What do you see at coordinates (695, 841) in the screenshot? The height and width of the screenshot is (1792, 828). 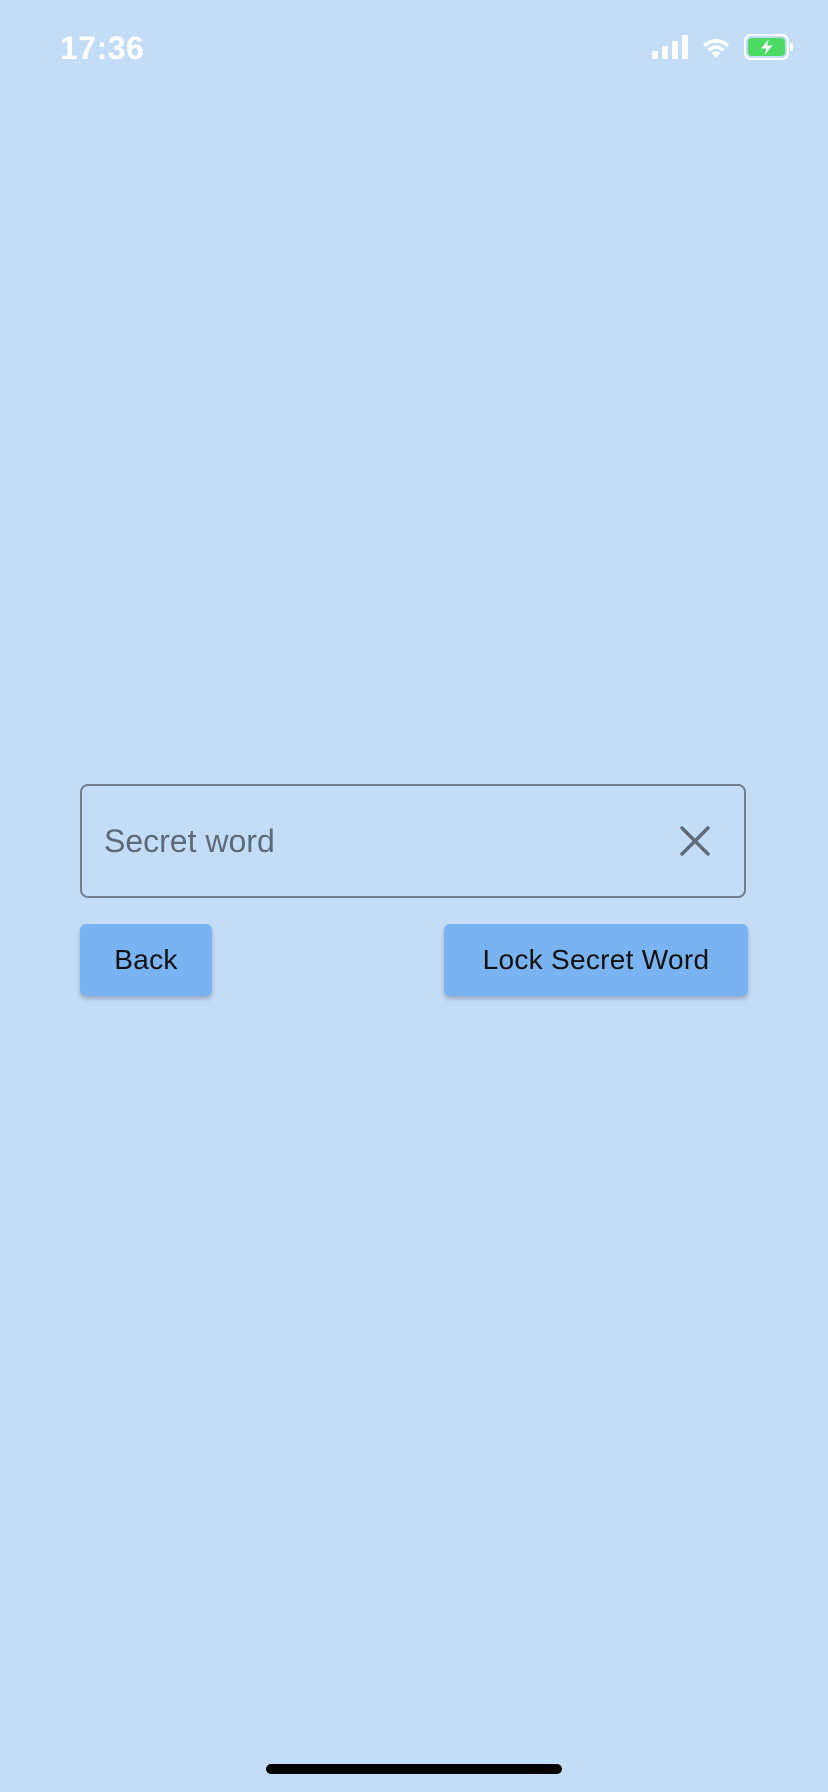 I see `close-icon` at bounding box center [695, 841].